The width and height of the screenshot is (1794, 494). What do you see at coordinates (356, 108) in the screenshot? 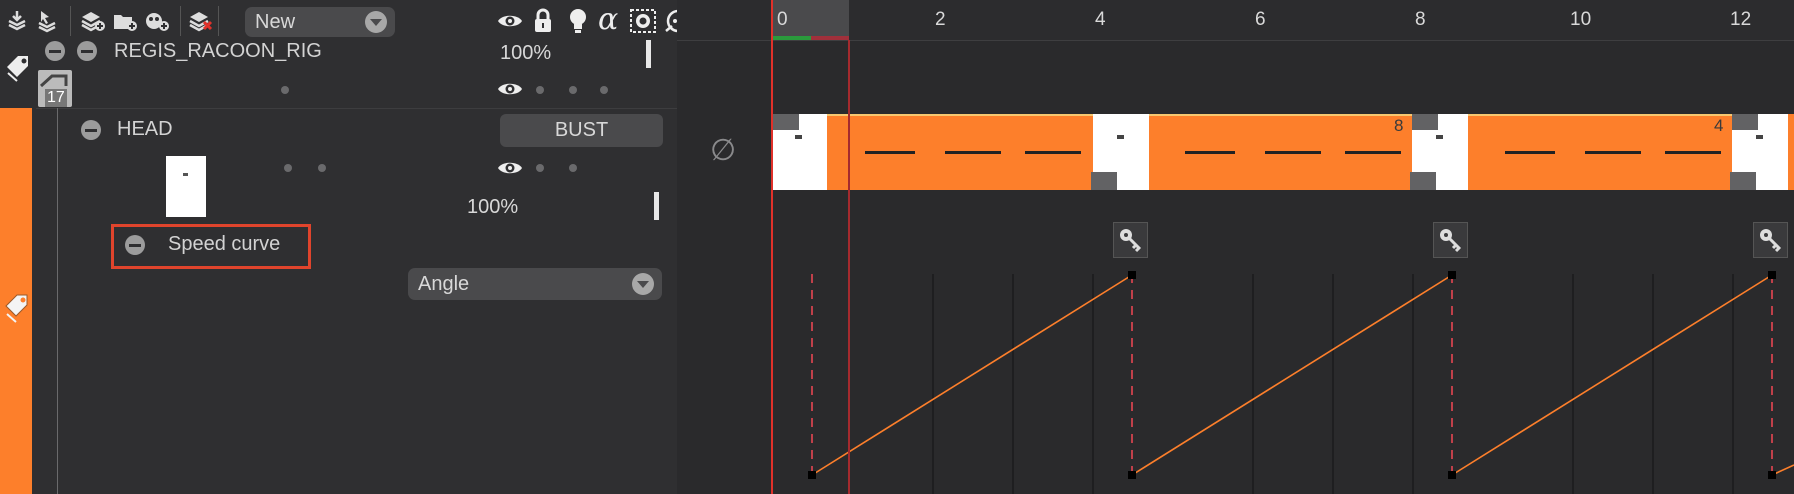
I see `row-divider` at bounding box center [356, 108].